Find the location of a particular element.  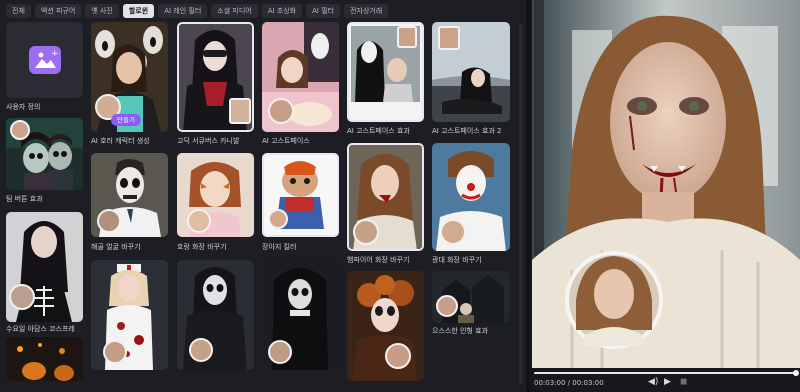

card-label: AI 호러 캐릭터 생성 is located at coordinates (120, 141).